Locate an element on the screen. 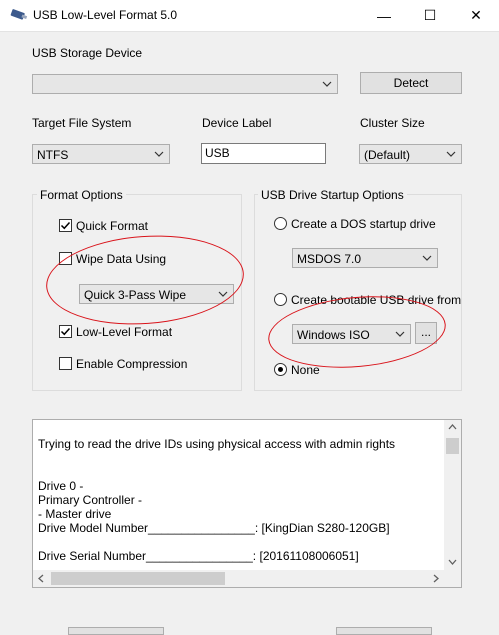 The width and height of the screenshot is (499, 635). low-level-format-label: Low-Level Format is located at coordinates (124, 332).